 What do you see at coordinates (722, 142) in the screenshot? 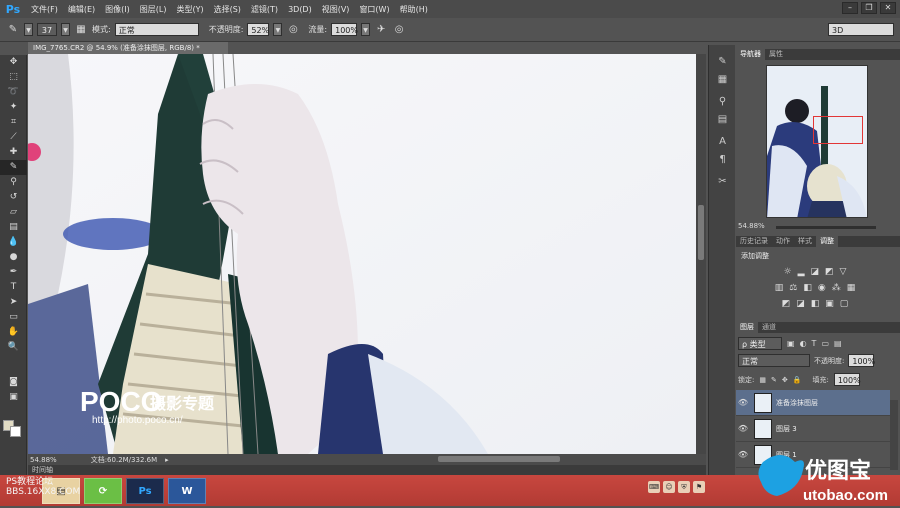
I see `character-icon: A` at bounding box center [722, 142].